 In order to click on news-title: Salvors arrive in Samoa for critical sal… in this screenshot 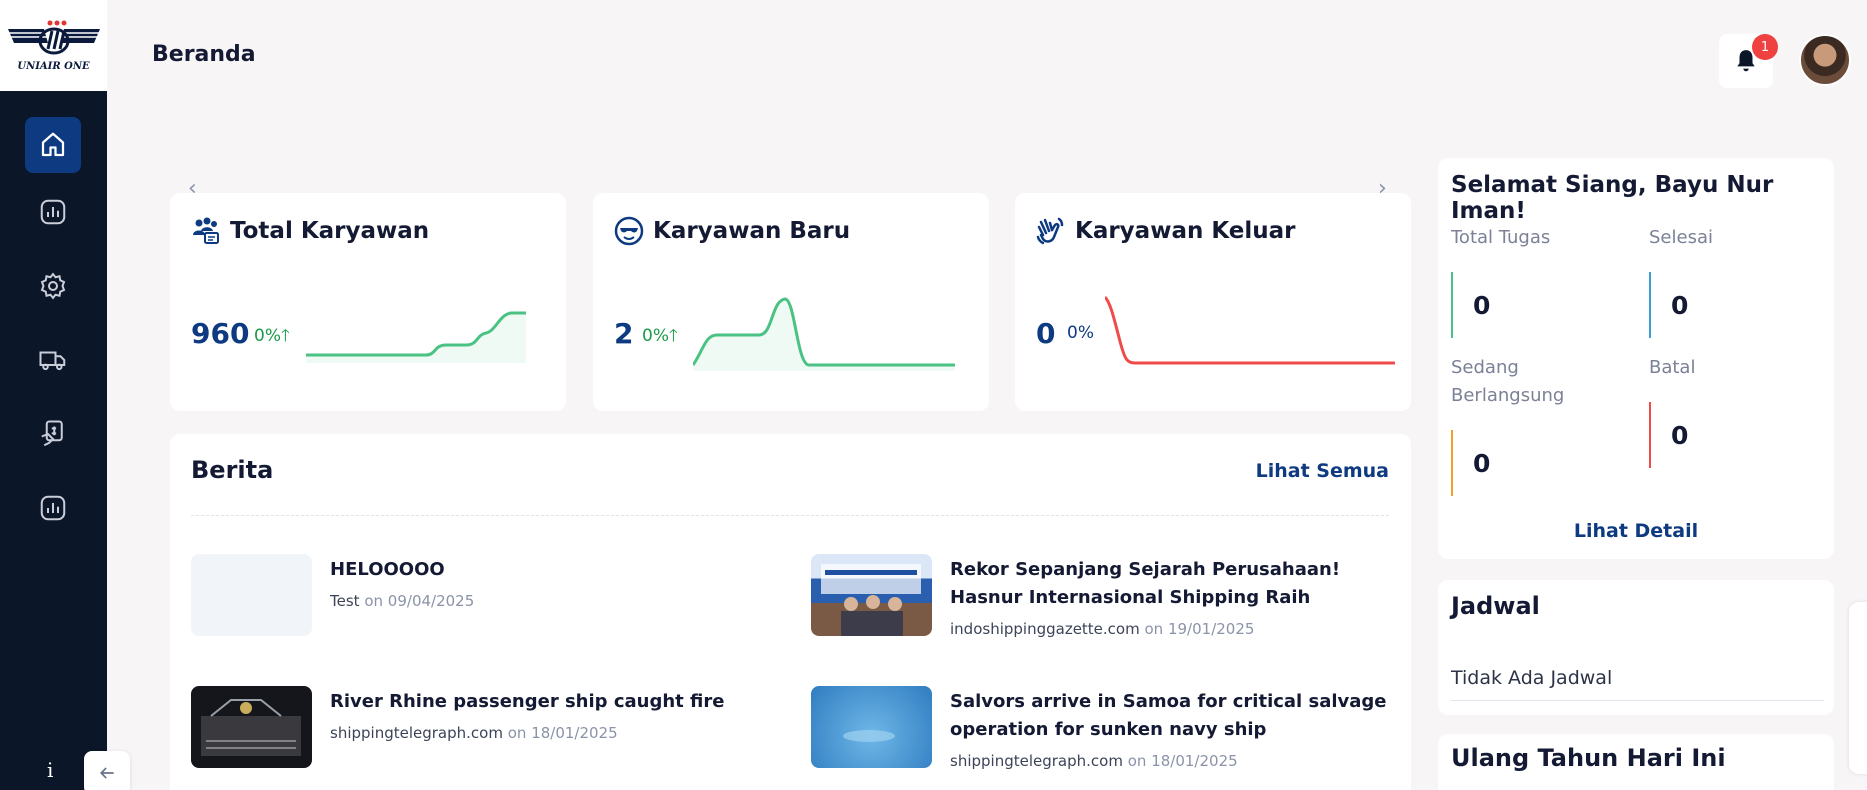, I will do `click(1168, 715)`.